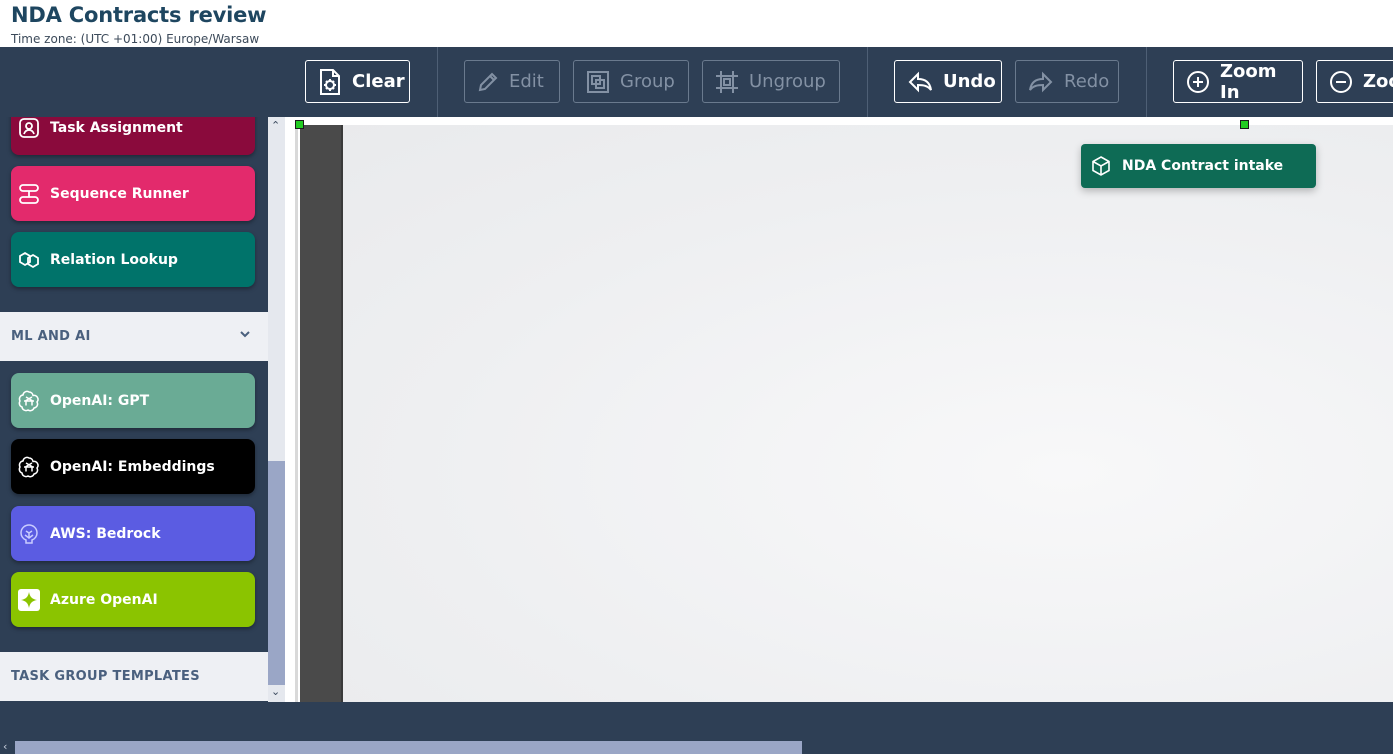  I want to click on ungroup-button: Ungroup, so click(771, 81).